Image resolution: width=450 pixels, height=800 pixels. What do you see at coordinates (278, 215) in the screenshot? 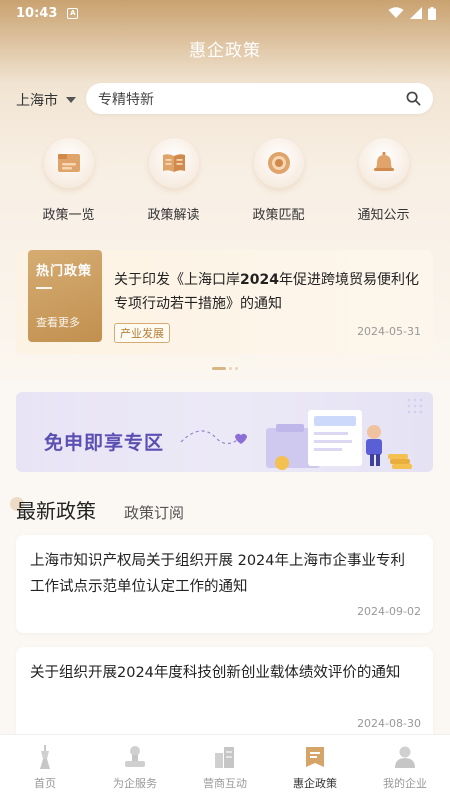
I see `quick-link-label: 政策匹配` at bounding box center [278, 215].